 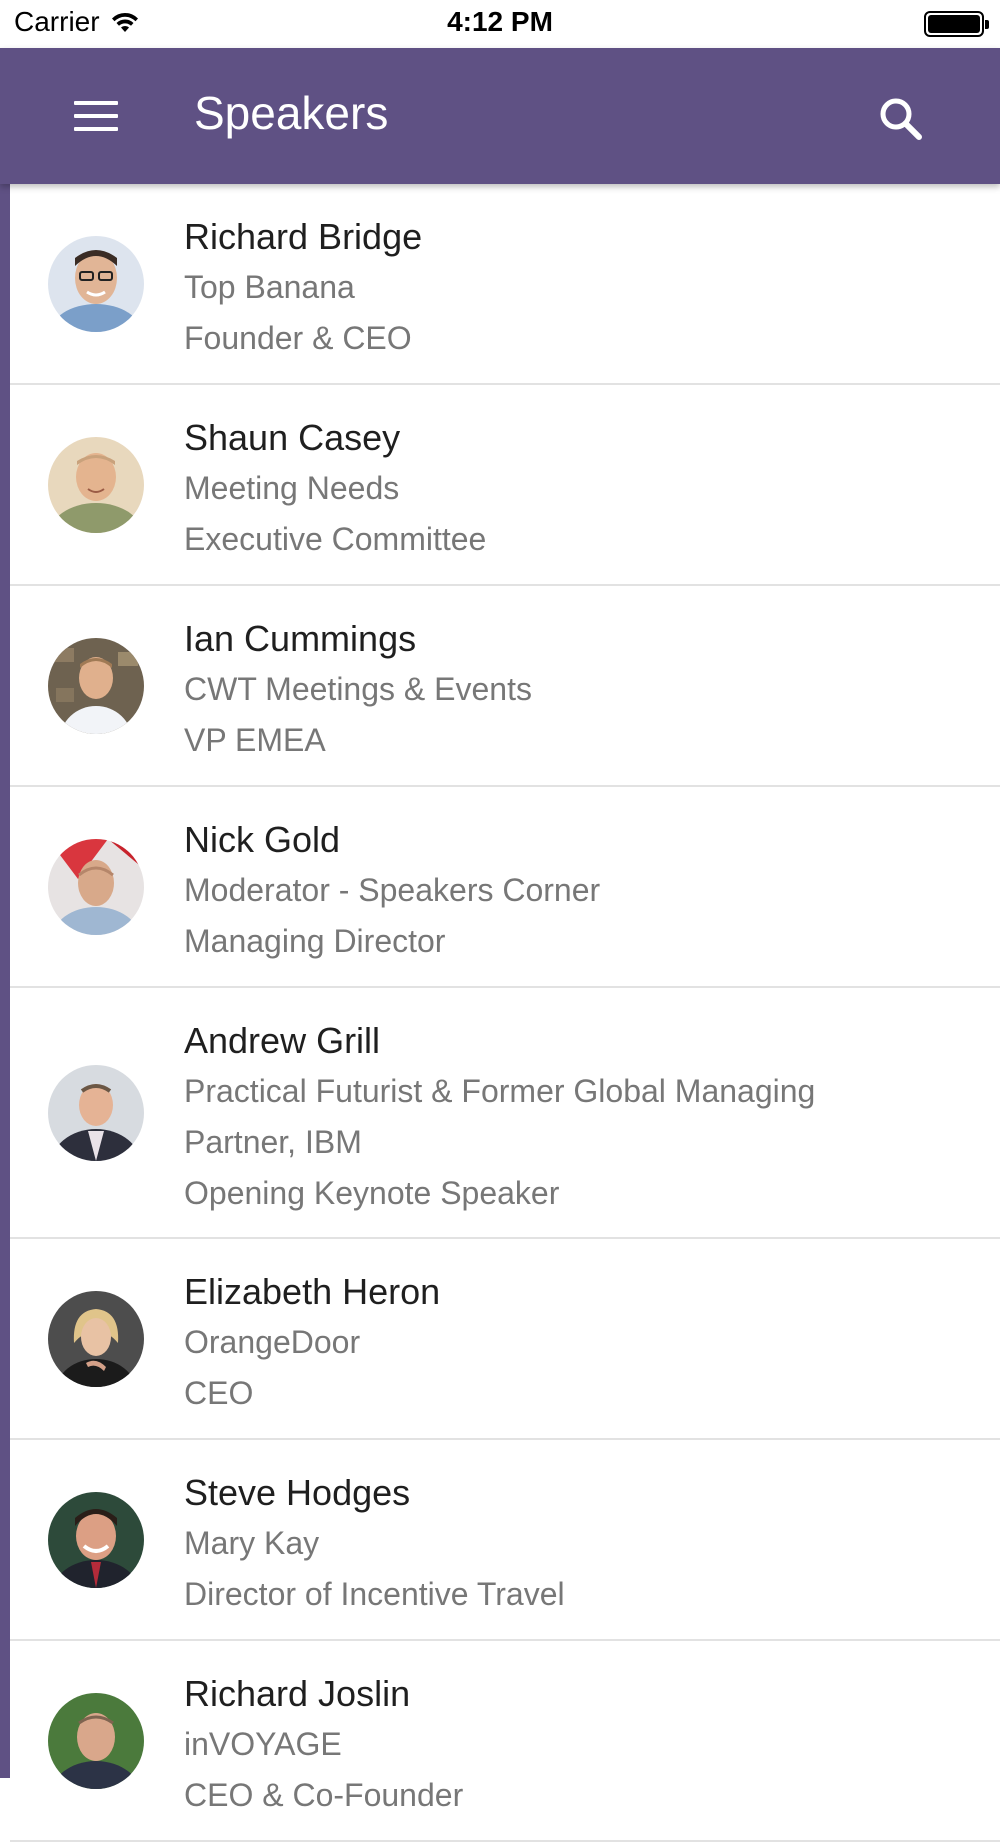 What do you see at coordinates (252, 1543) in the screenshot?
I see `speaker-company: Mary Kay` at bounding box center [252, 1543].